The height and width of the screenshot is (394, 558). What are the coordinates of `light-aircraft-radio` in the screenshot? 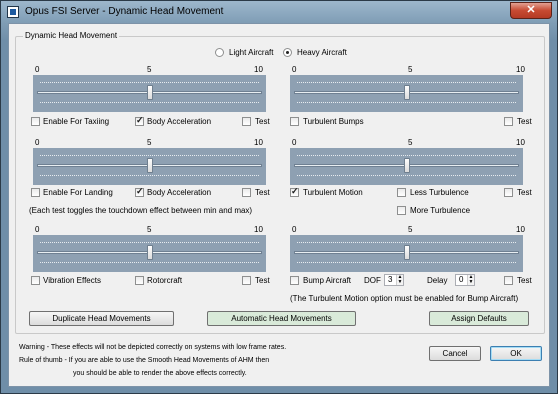 It's located at (219, 52).